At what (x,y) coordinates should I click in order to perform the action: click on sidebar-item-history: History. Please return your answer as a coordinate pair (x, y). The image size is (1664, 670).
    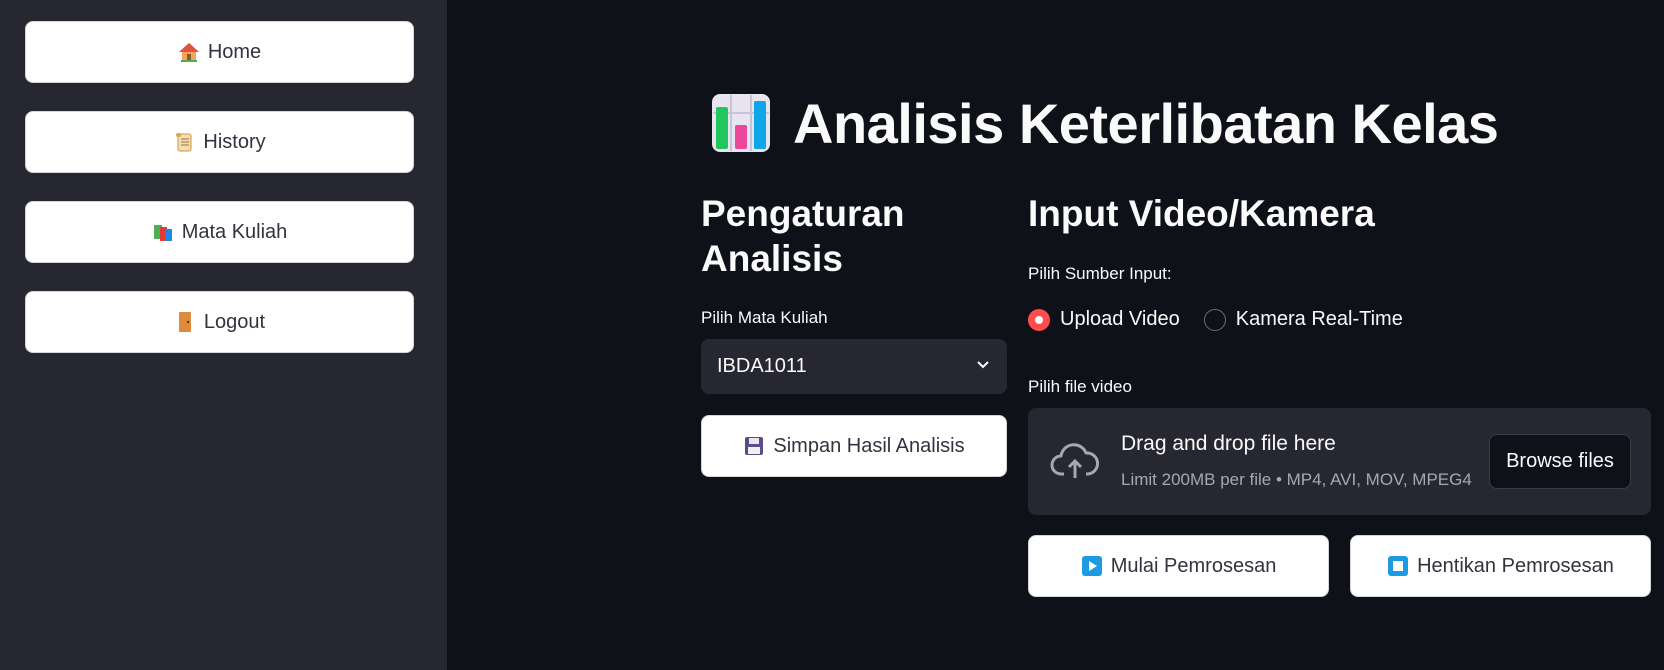
    Looking at the image, I should click on (219, 142).